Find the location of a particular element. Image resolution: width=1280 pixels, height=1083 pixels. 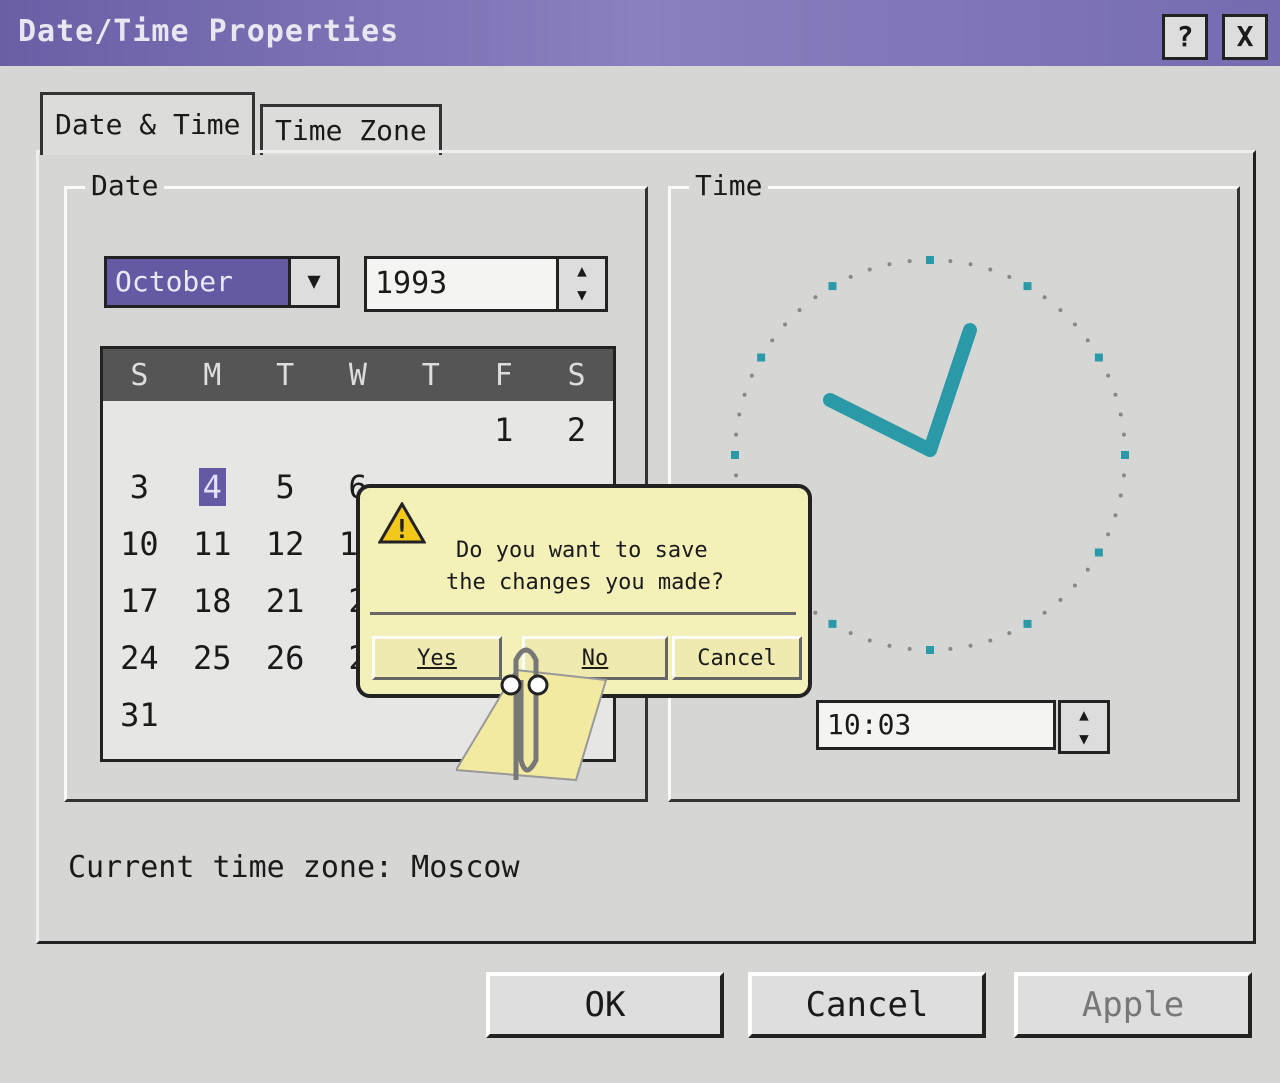

calendar-day: 21 is located at coordinates (285, 600).